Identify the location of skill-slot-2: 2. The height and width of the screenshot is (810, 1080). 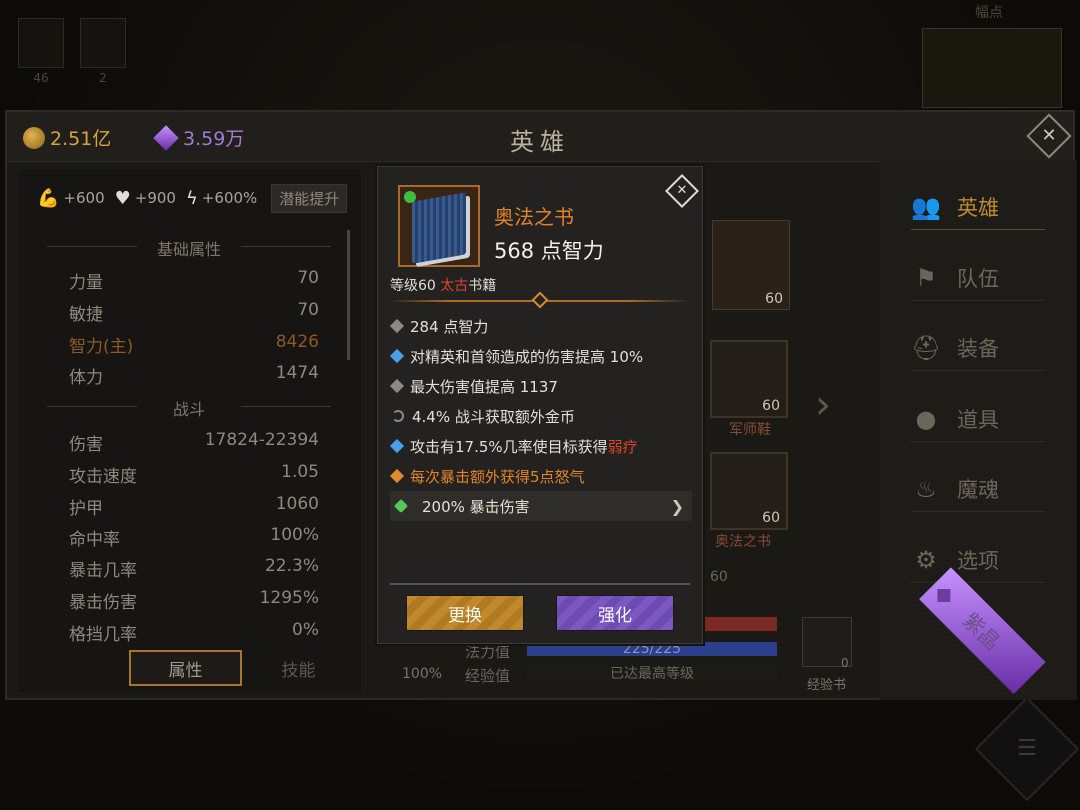
(103, 51).